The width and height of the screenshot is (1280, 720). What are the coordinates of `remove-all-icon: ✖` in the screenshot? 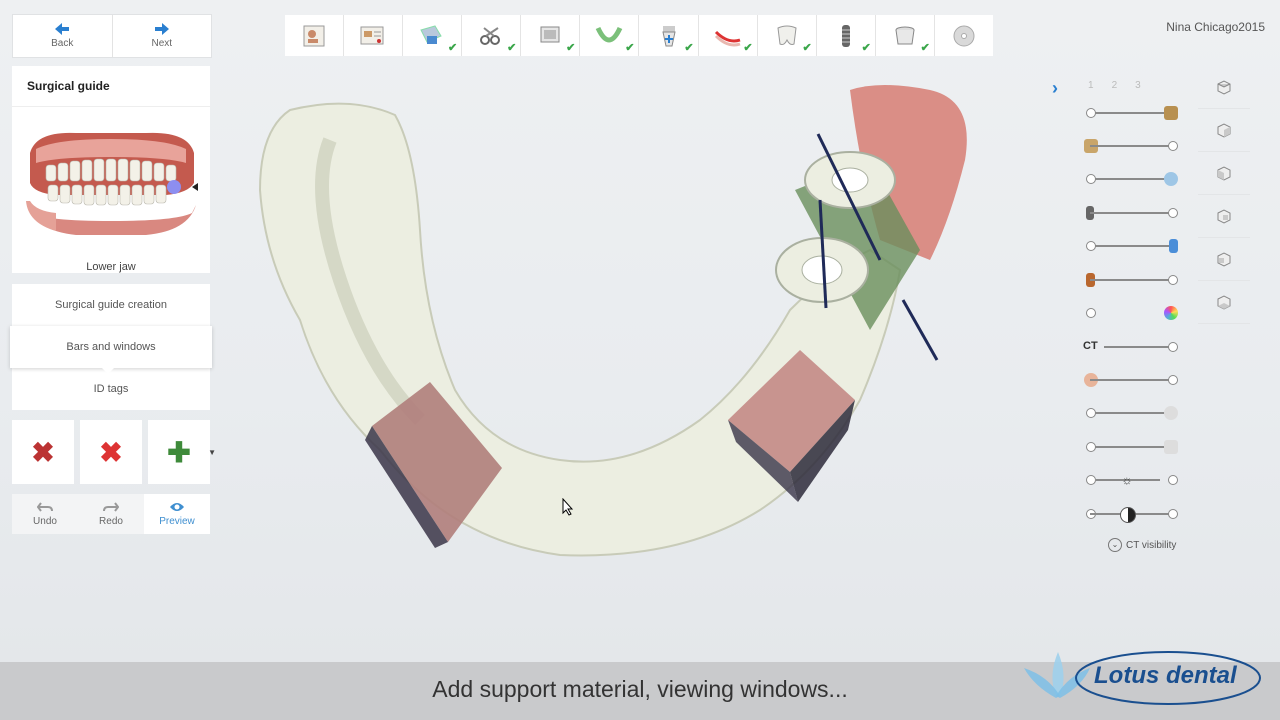 It's located at (43, 452).